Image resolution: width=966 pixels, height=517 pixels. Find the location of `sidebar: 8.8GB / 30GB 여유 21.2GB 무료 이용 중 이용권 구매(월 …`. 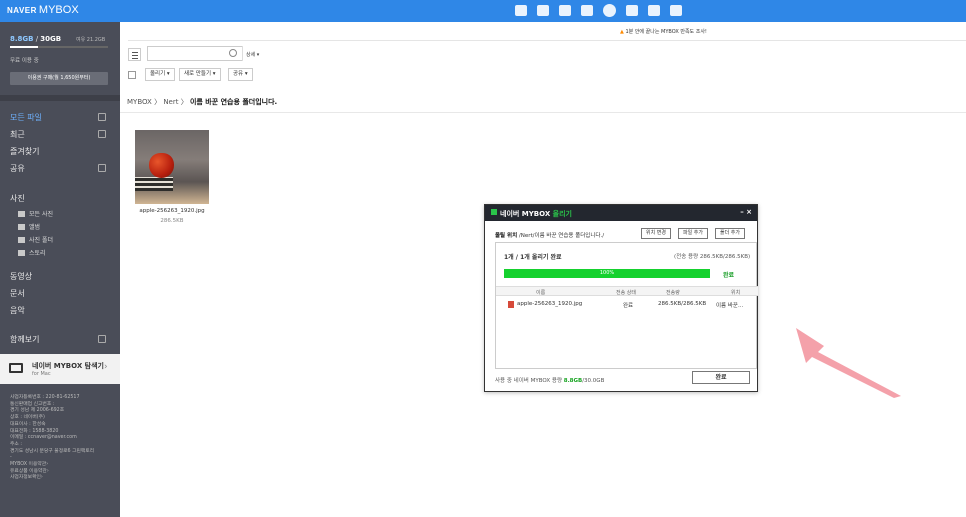

sidebar: 8.8GB / 30GB 여유 21.2GB 무료 이용 중 이용권 구매(월 … is located at coordinates (60, 269).